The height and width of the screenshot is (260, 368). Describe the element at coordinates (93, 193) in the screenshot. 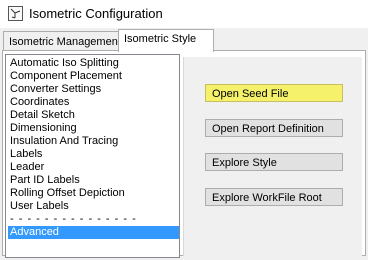

I see `list-item: Rolling Offset Depiction` at that location.